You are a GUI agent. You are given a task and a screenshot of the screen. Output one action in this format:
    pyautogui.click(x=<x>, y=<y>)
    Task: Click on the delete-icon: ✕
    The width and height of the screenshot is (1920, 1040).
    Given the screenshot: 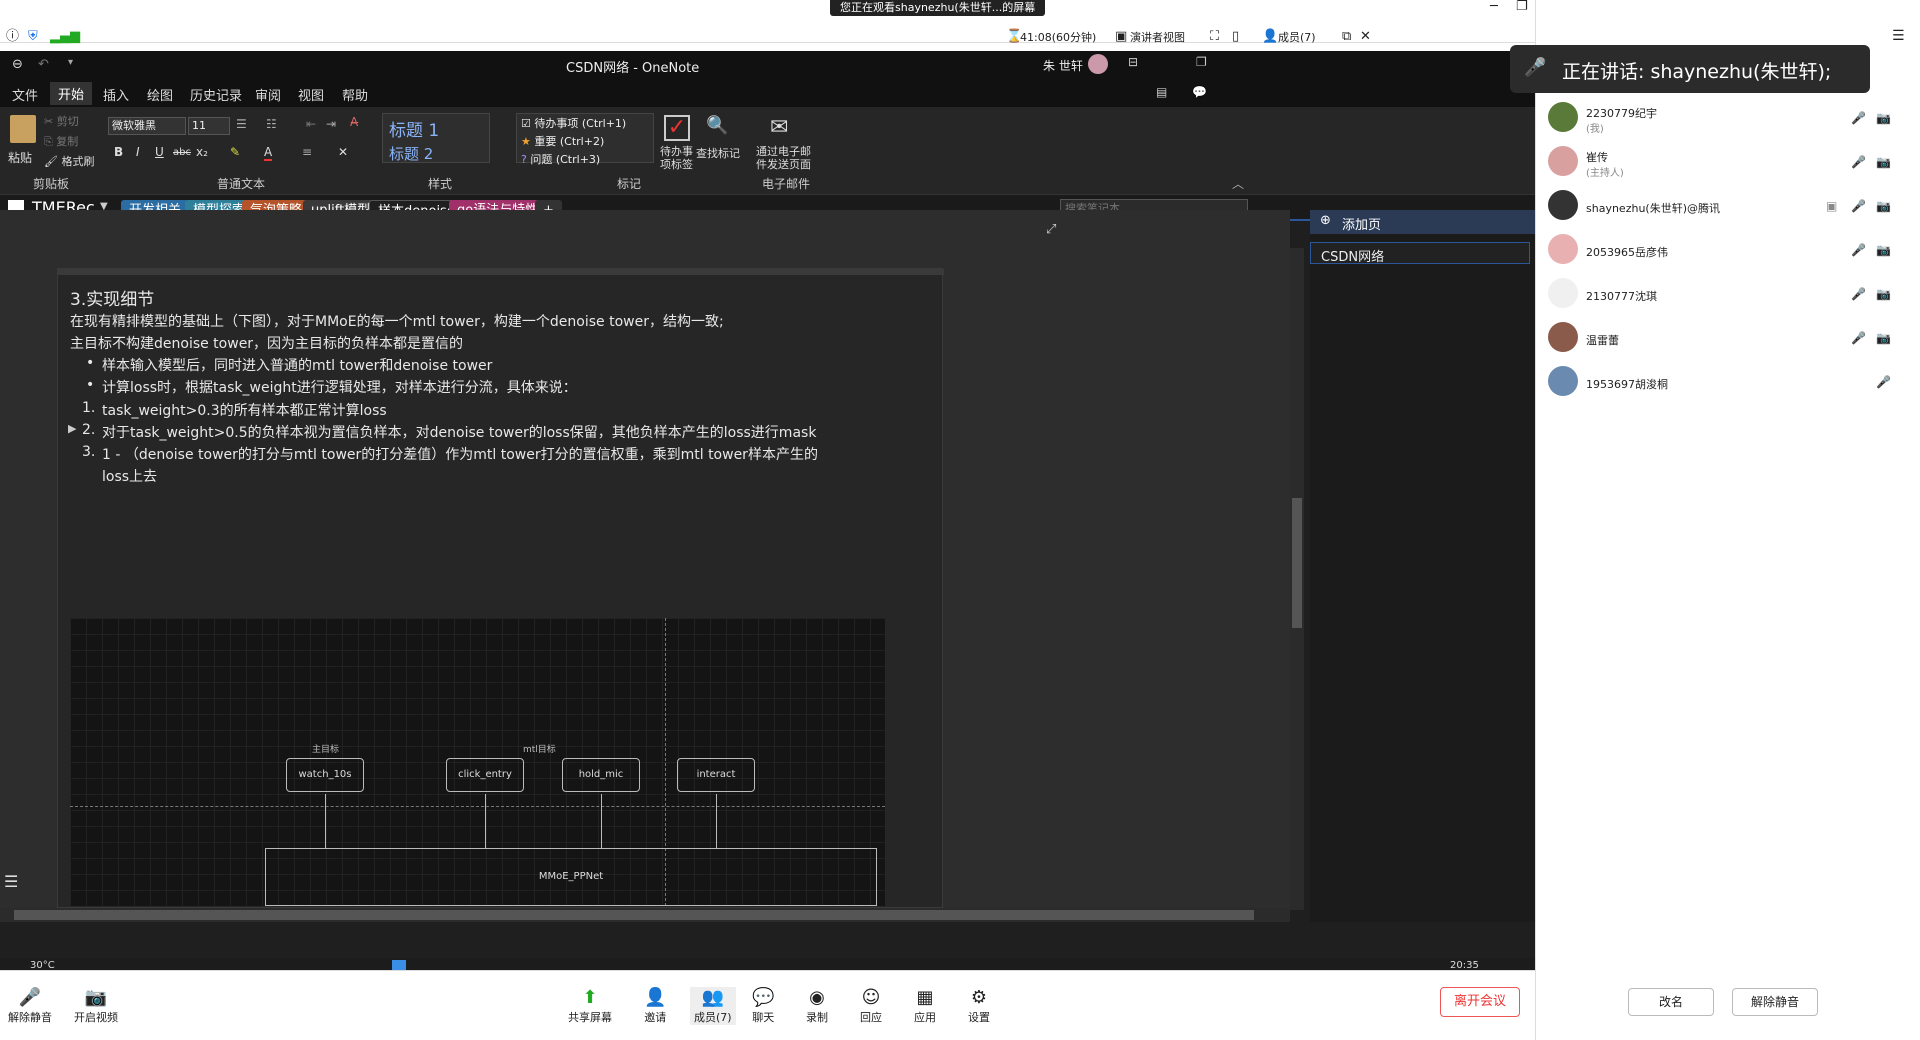 What is the action you would take?
    pyautogui.click(x=343, y=152)
    